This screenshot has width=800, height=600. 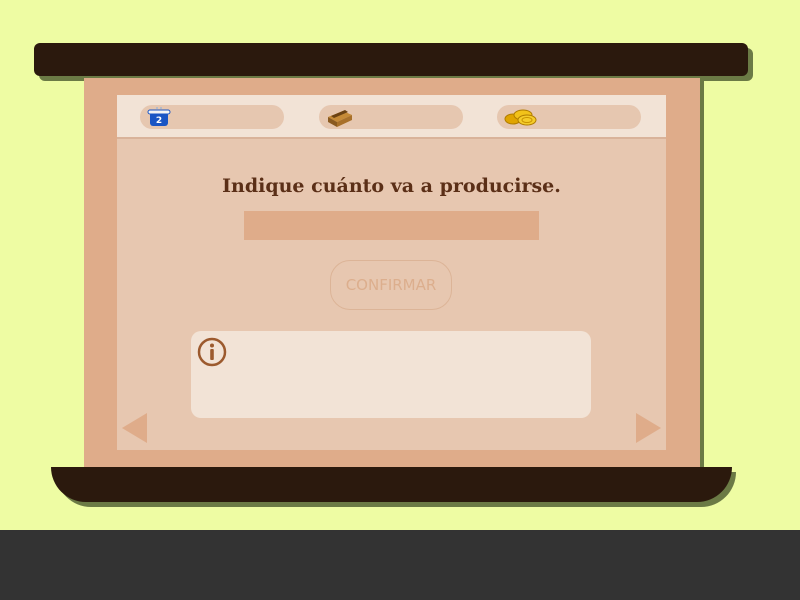 I want to click on cooking-pot-icon: 2, so click(x=159, y=116).